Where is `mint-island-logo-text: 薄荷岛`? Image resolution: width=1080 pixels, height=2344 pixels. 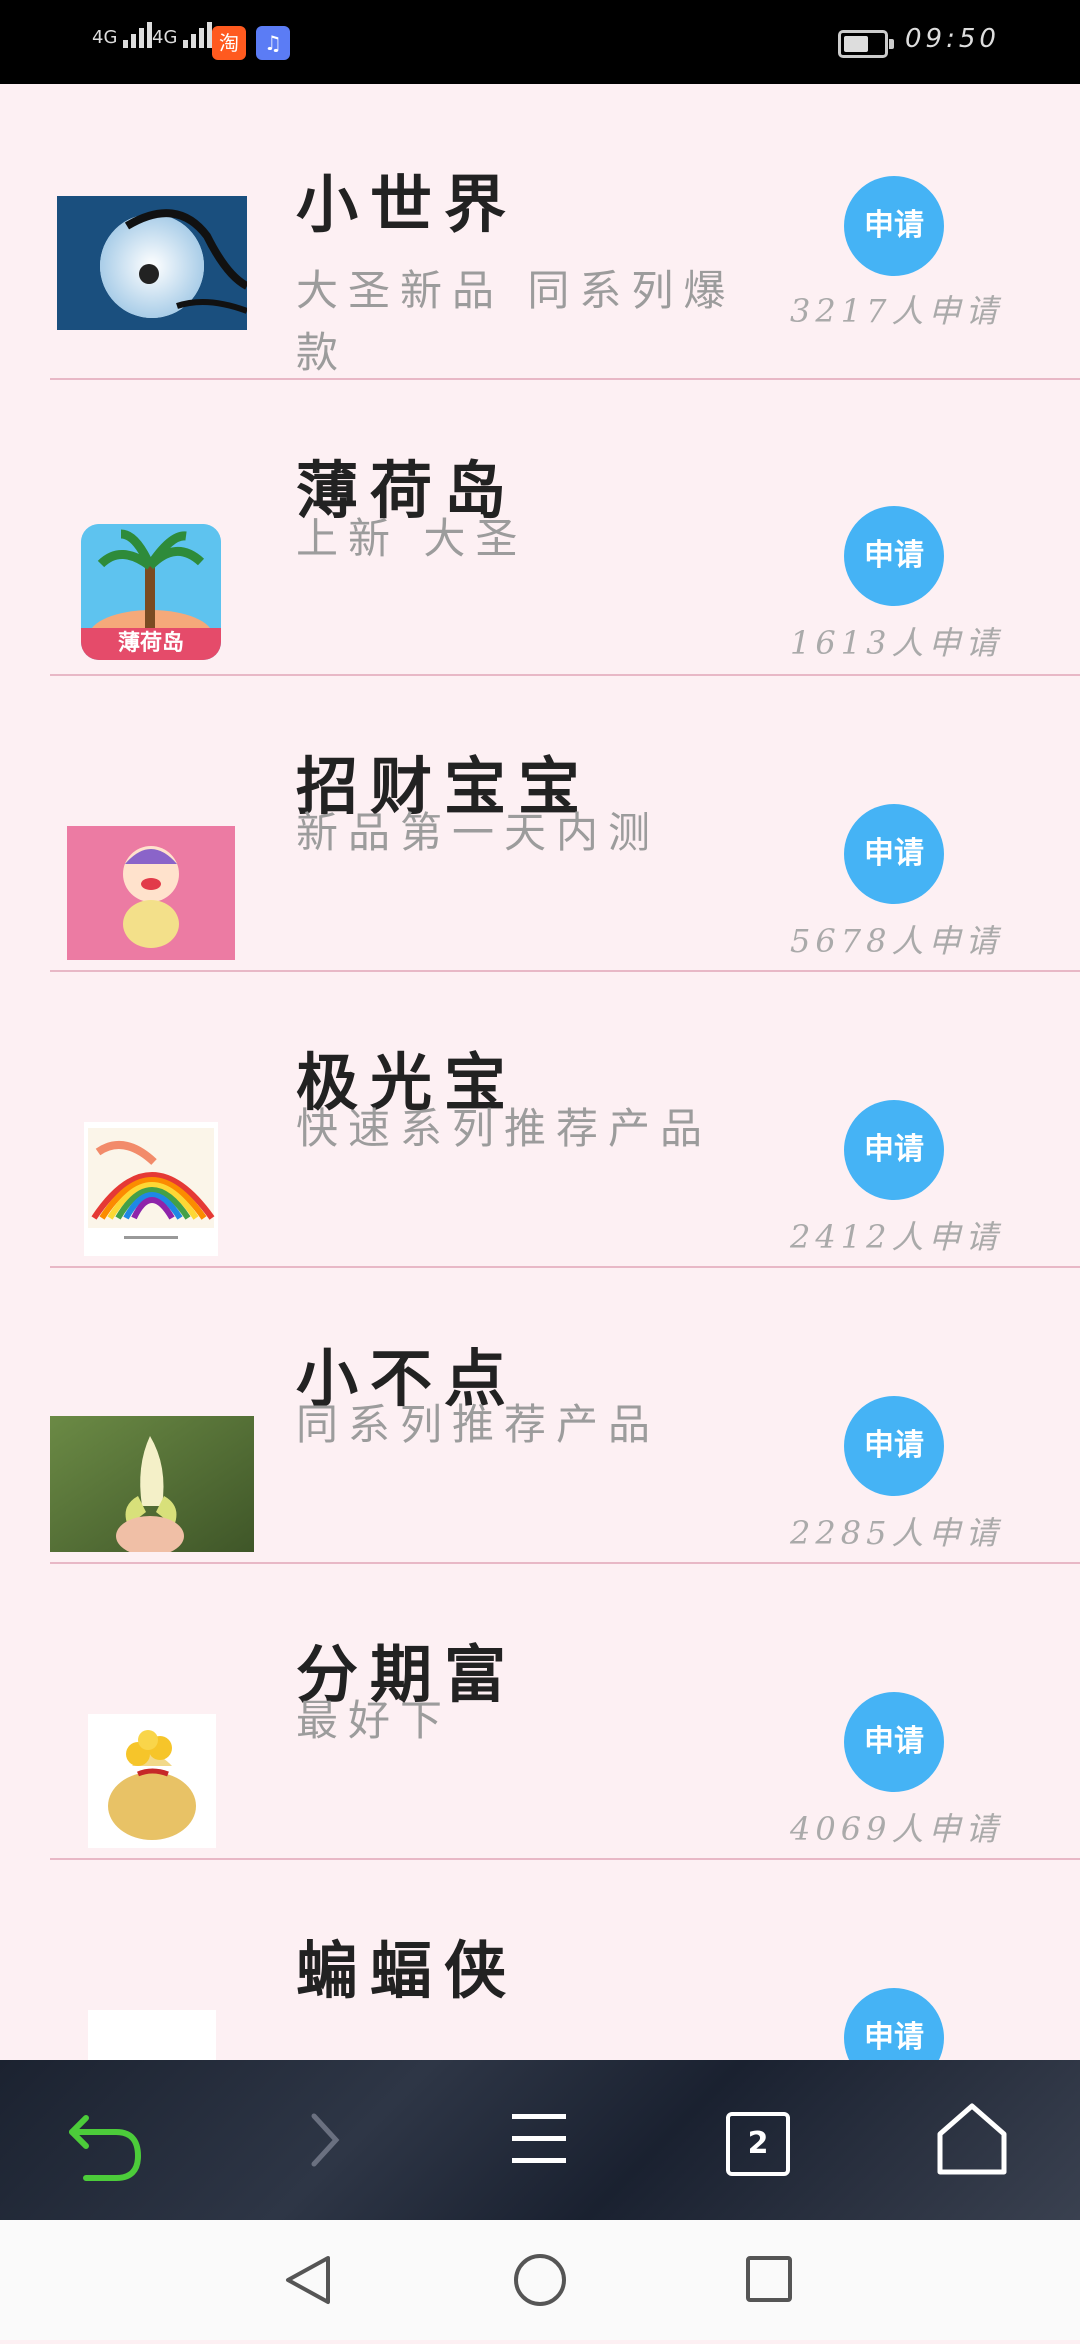
mint-island-logo-text: 薄荷岛 is located at coordinates (150, 643).